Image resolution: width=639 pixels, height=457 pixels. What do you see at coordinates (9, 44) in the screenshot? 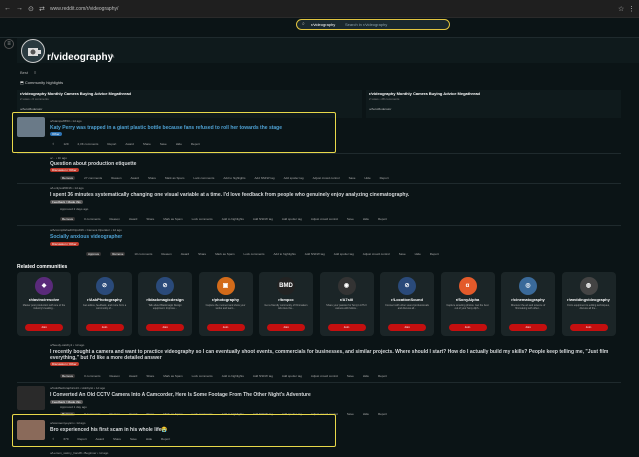
I see `sidebar-toggle-icon: ≡` at bounding box center [9, 44].